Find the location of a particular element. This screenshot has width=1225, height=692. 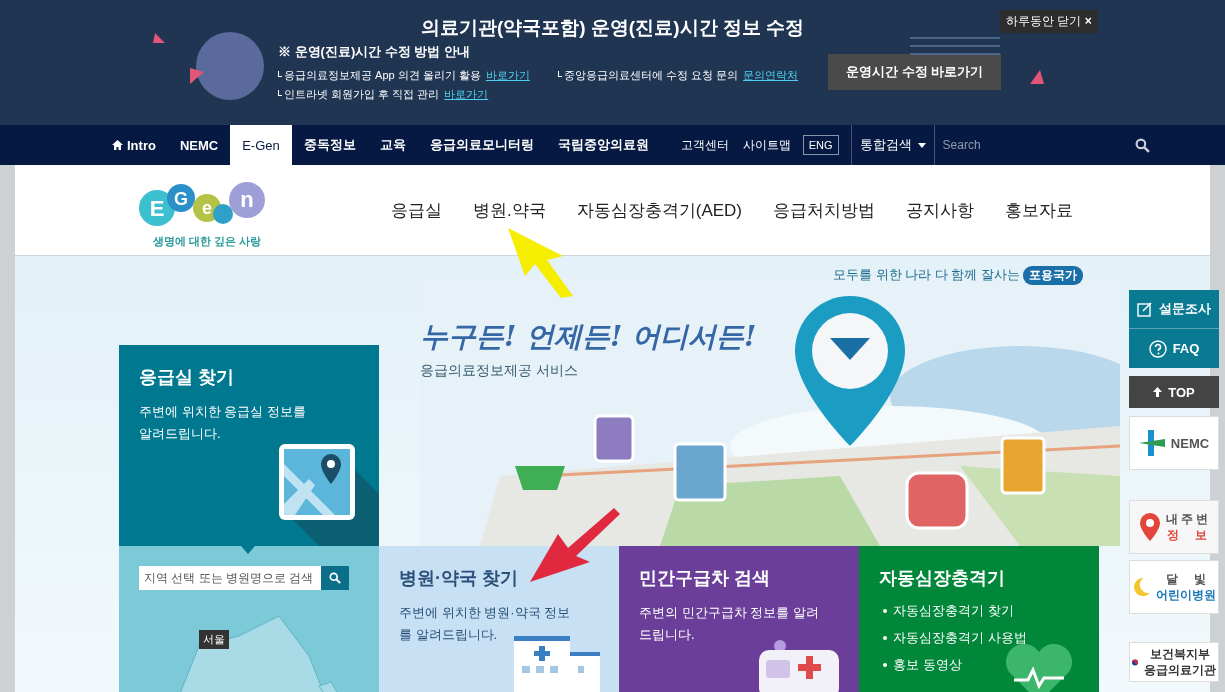

quick-menu-item: TOP is located at coordinates (1174, 392).